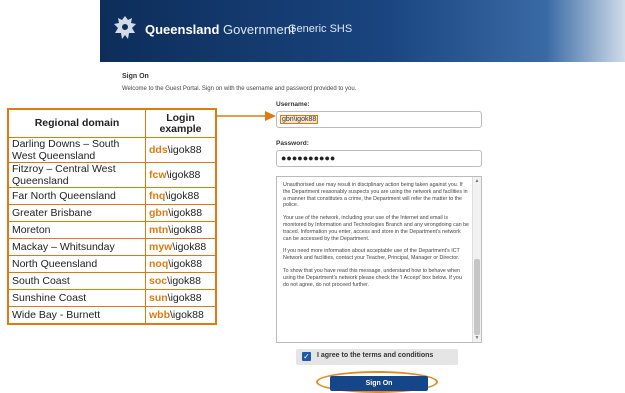 The width and height of the screenshot is (625, 393). Describe the element at coordinates (308, 158) in the screenshot. I see `password-mask: ●●●●●●●●●●` at that location.